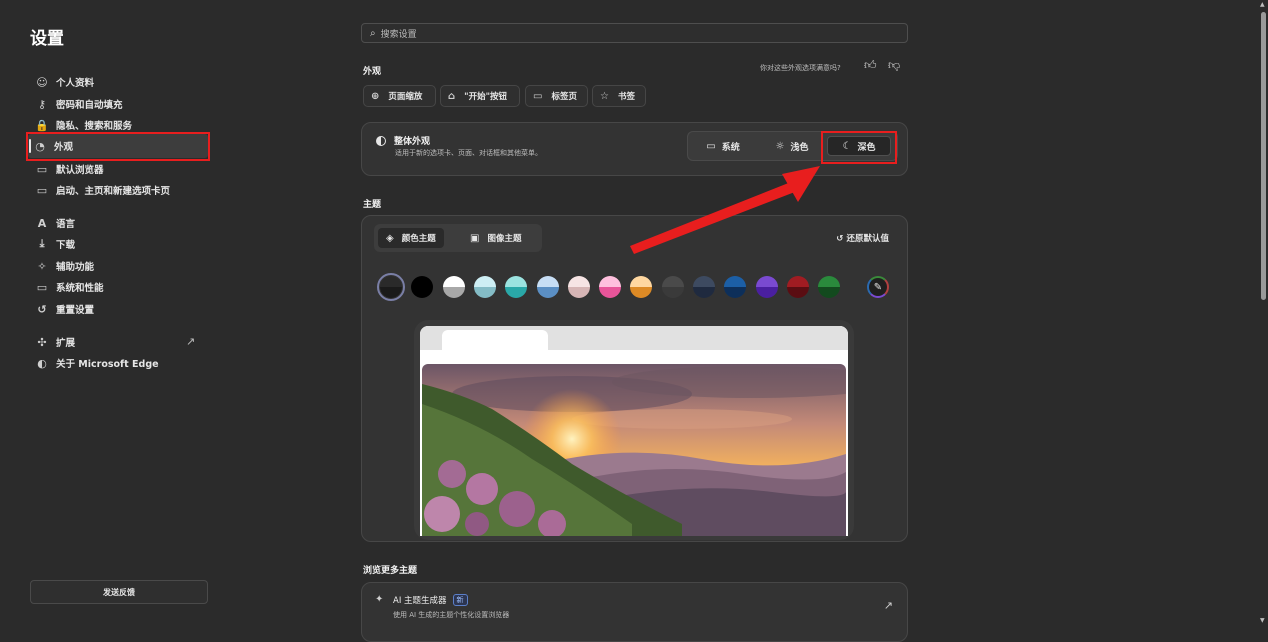 The image size is (1268, 642). What do you see at coordinates (52, 244) in the screenshot?
I see `sidebar-item-downloads: ⤓ 下载` at bounding box center [52, 244].